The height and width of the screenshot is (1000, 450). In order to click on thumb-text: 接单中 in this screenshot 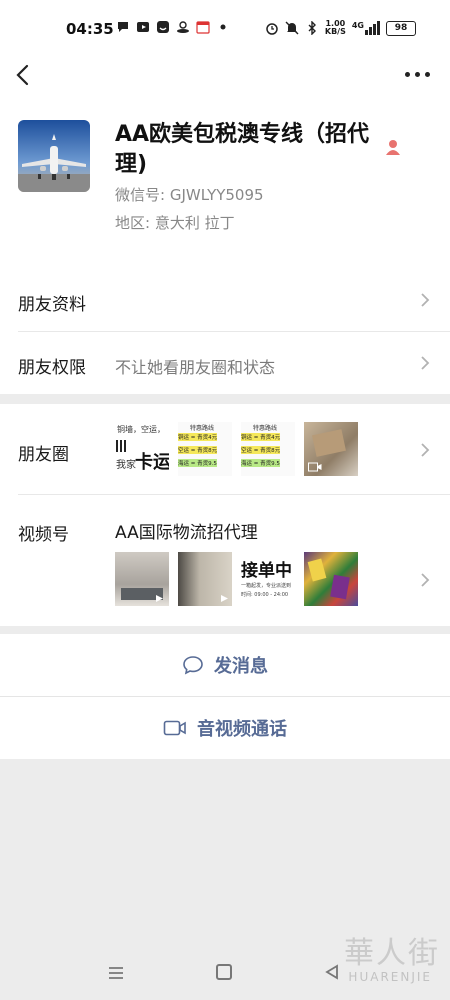, I will do `click(266, 571)`.